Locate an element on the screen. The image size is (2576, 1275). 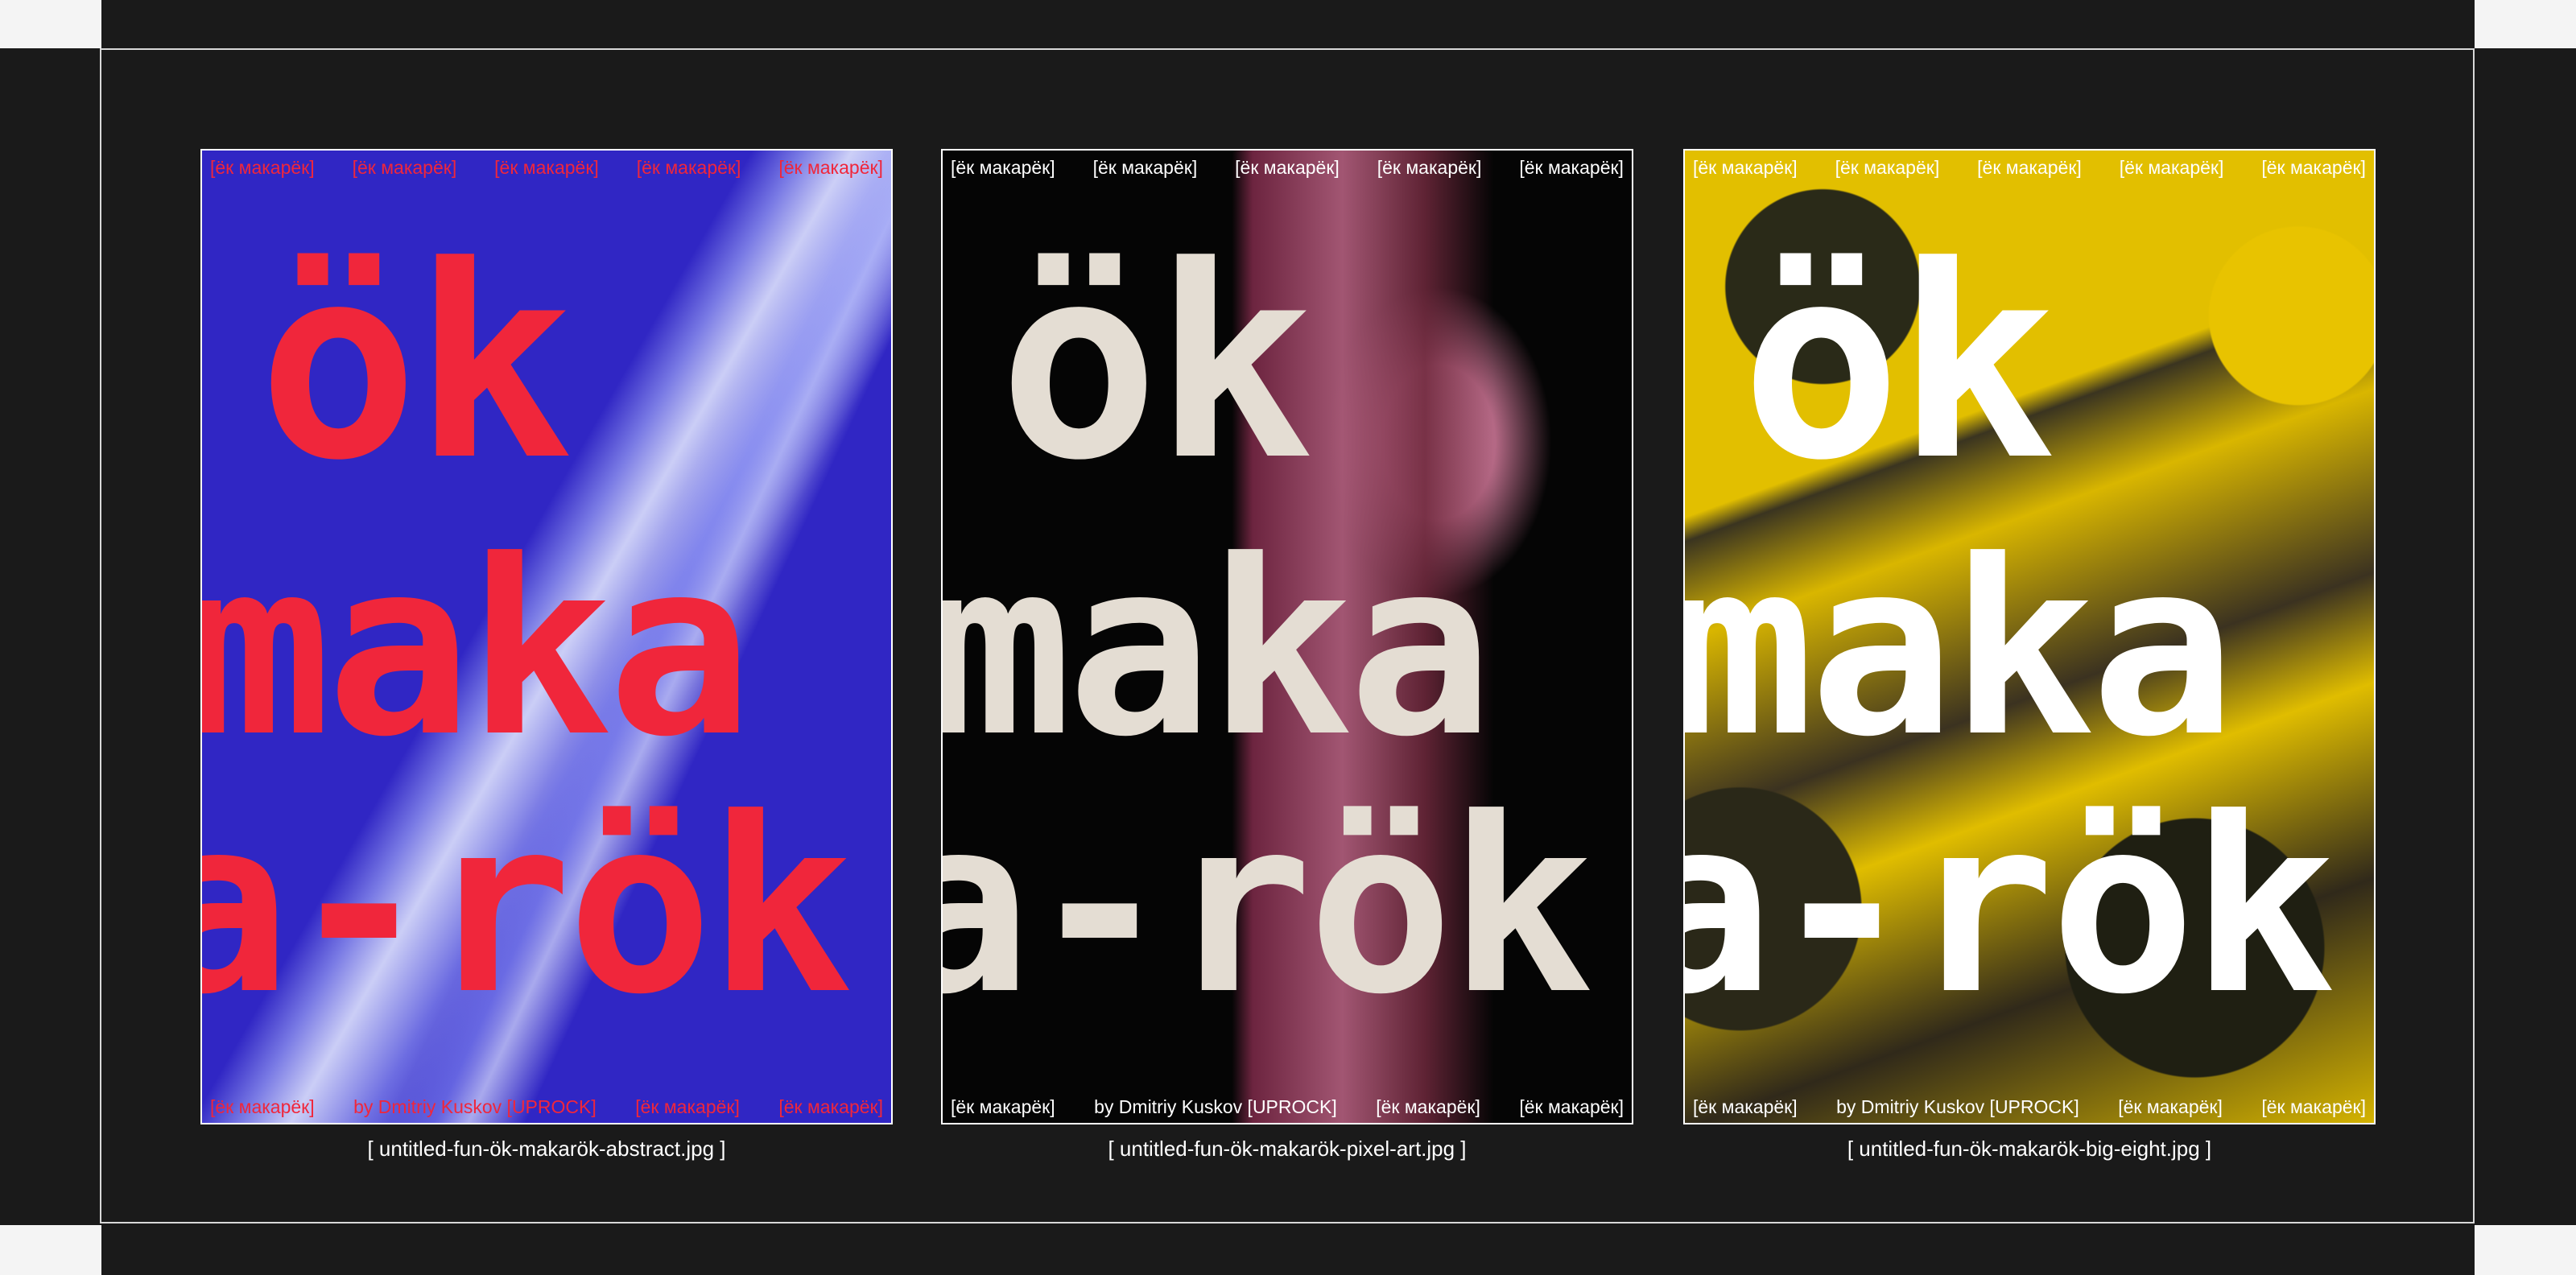
poster-caption: [ untitled-fun-ök-makarök-abstract.jpg ] is located at coordinates (546, 1149).